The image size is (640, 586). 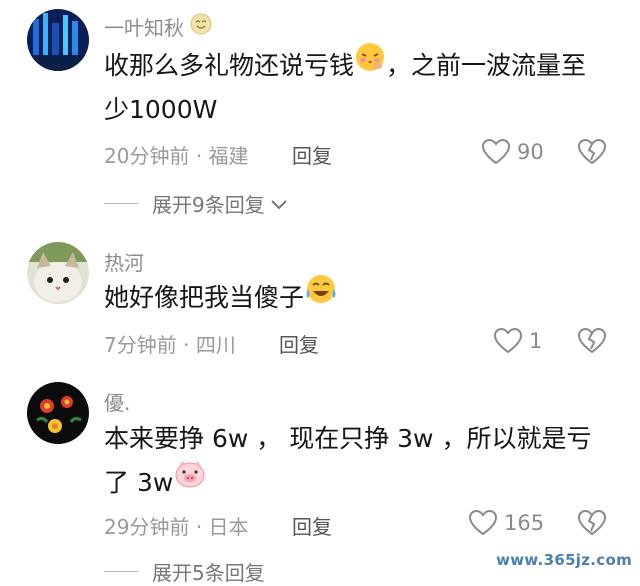 I want to click on username: 優., so click(x=117, y=401).